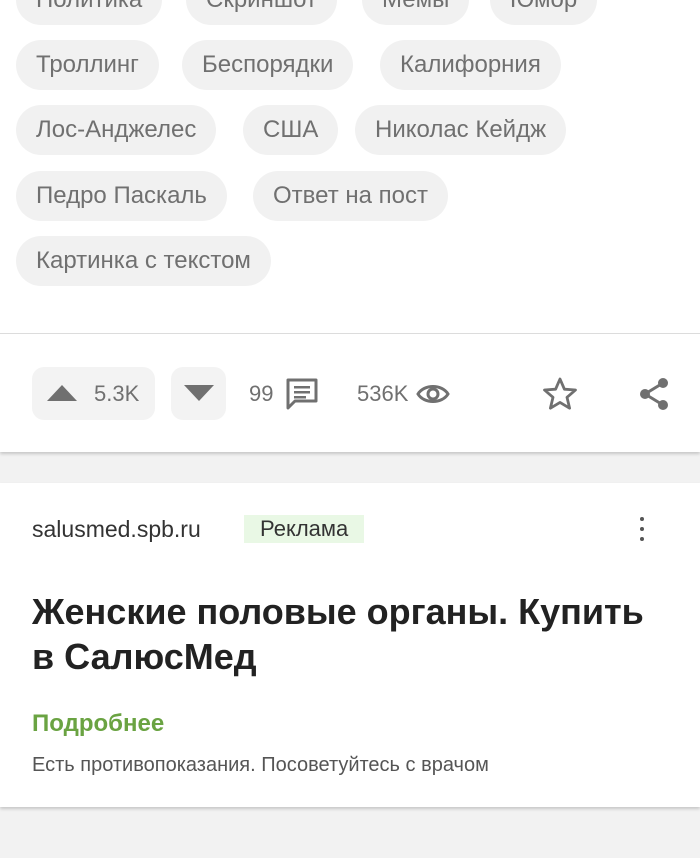  What do you see at coordinates (560, 394) in the screenshot?
I see `star-icon` at bounding box center [560, 394].